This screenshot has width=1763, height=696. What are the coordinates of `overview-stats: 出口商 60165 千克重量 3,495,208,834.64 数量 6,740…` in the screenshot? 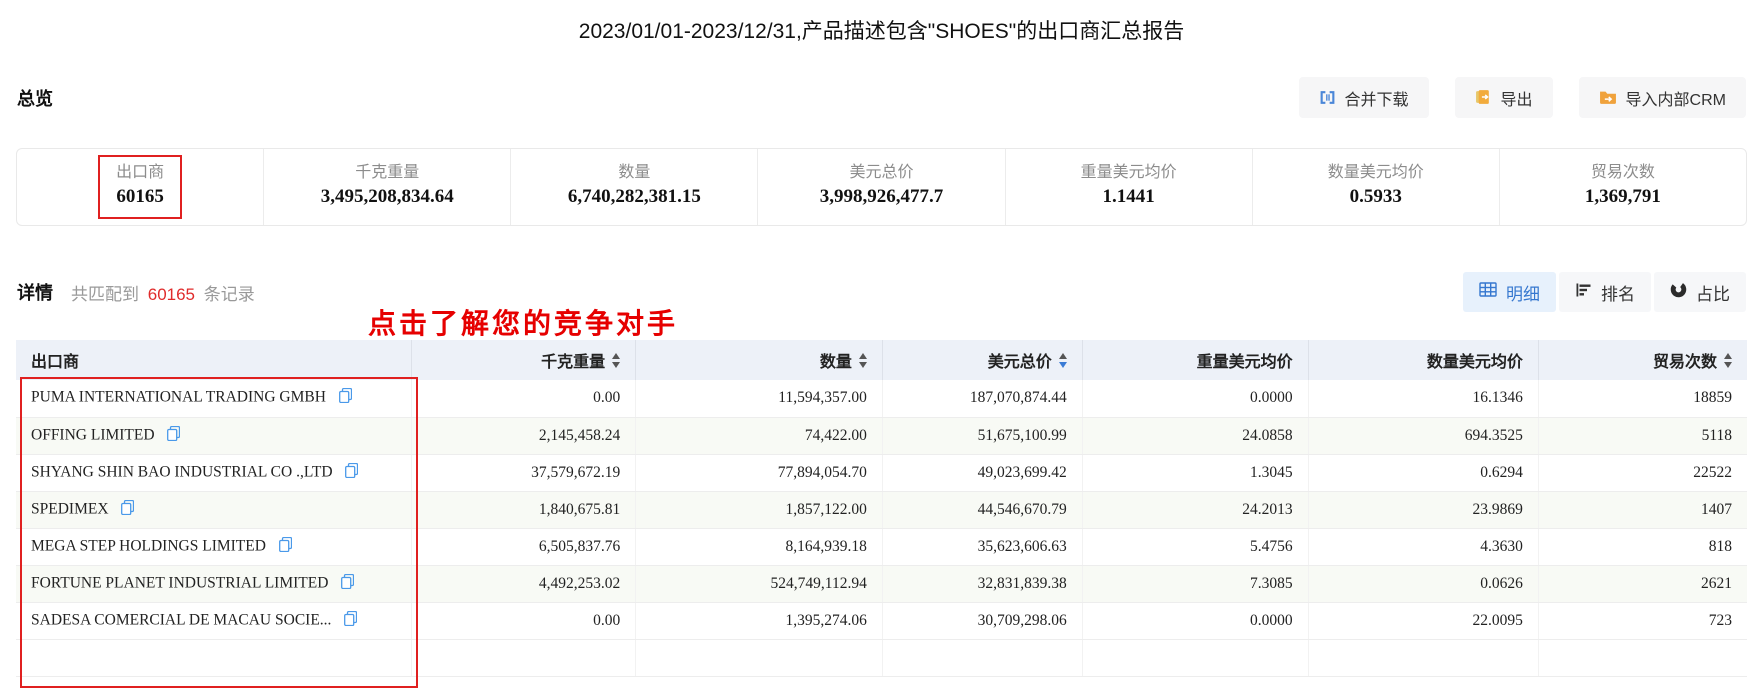 It's located at (881, 187).